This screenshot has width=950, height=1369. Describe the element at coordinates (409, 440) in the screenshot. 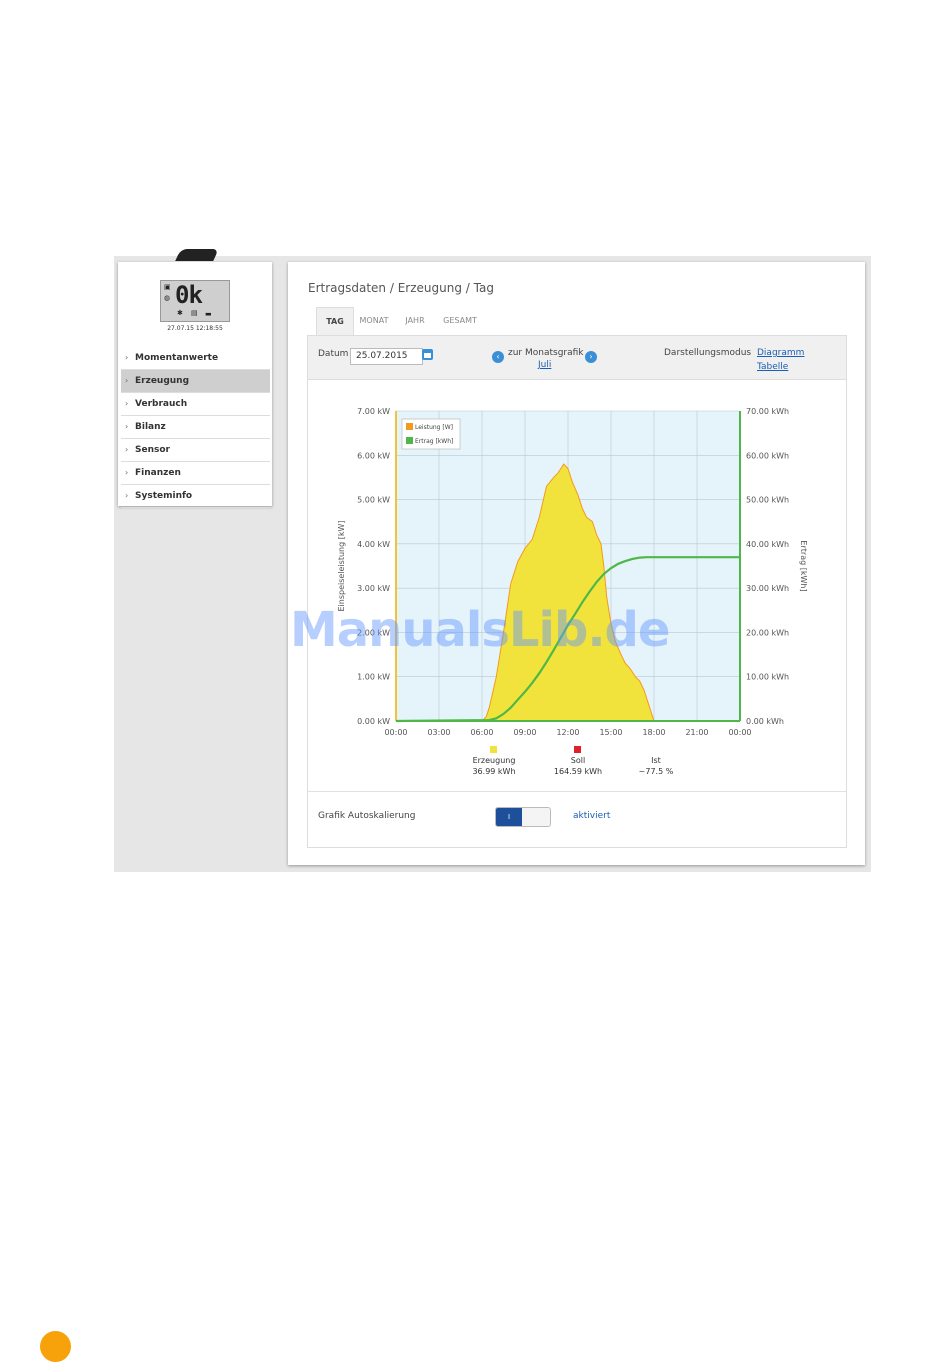

I see `legend-swatch-yield` at that location.